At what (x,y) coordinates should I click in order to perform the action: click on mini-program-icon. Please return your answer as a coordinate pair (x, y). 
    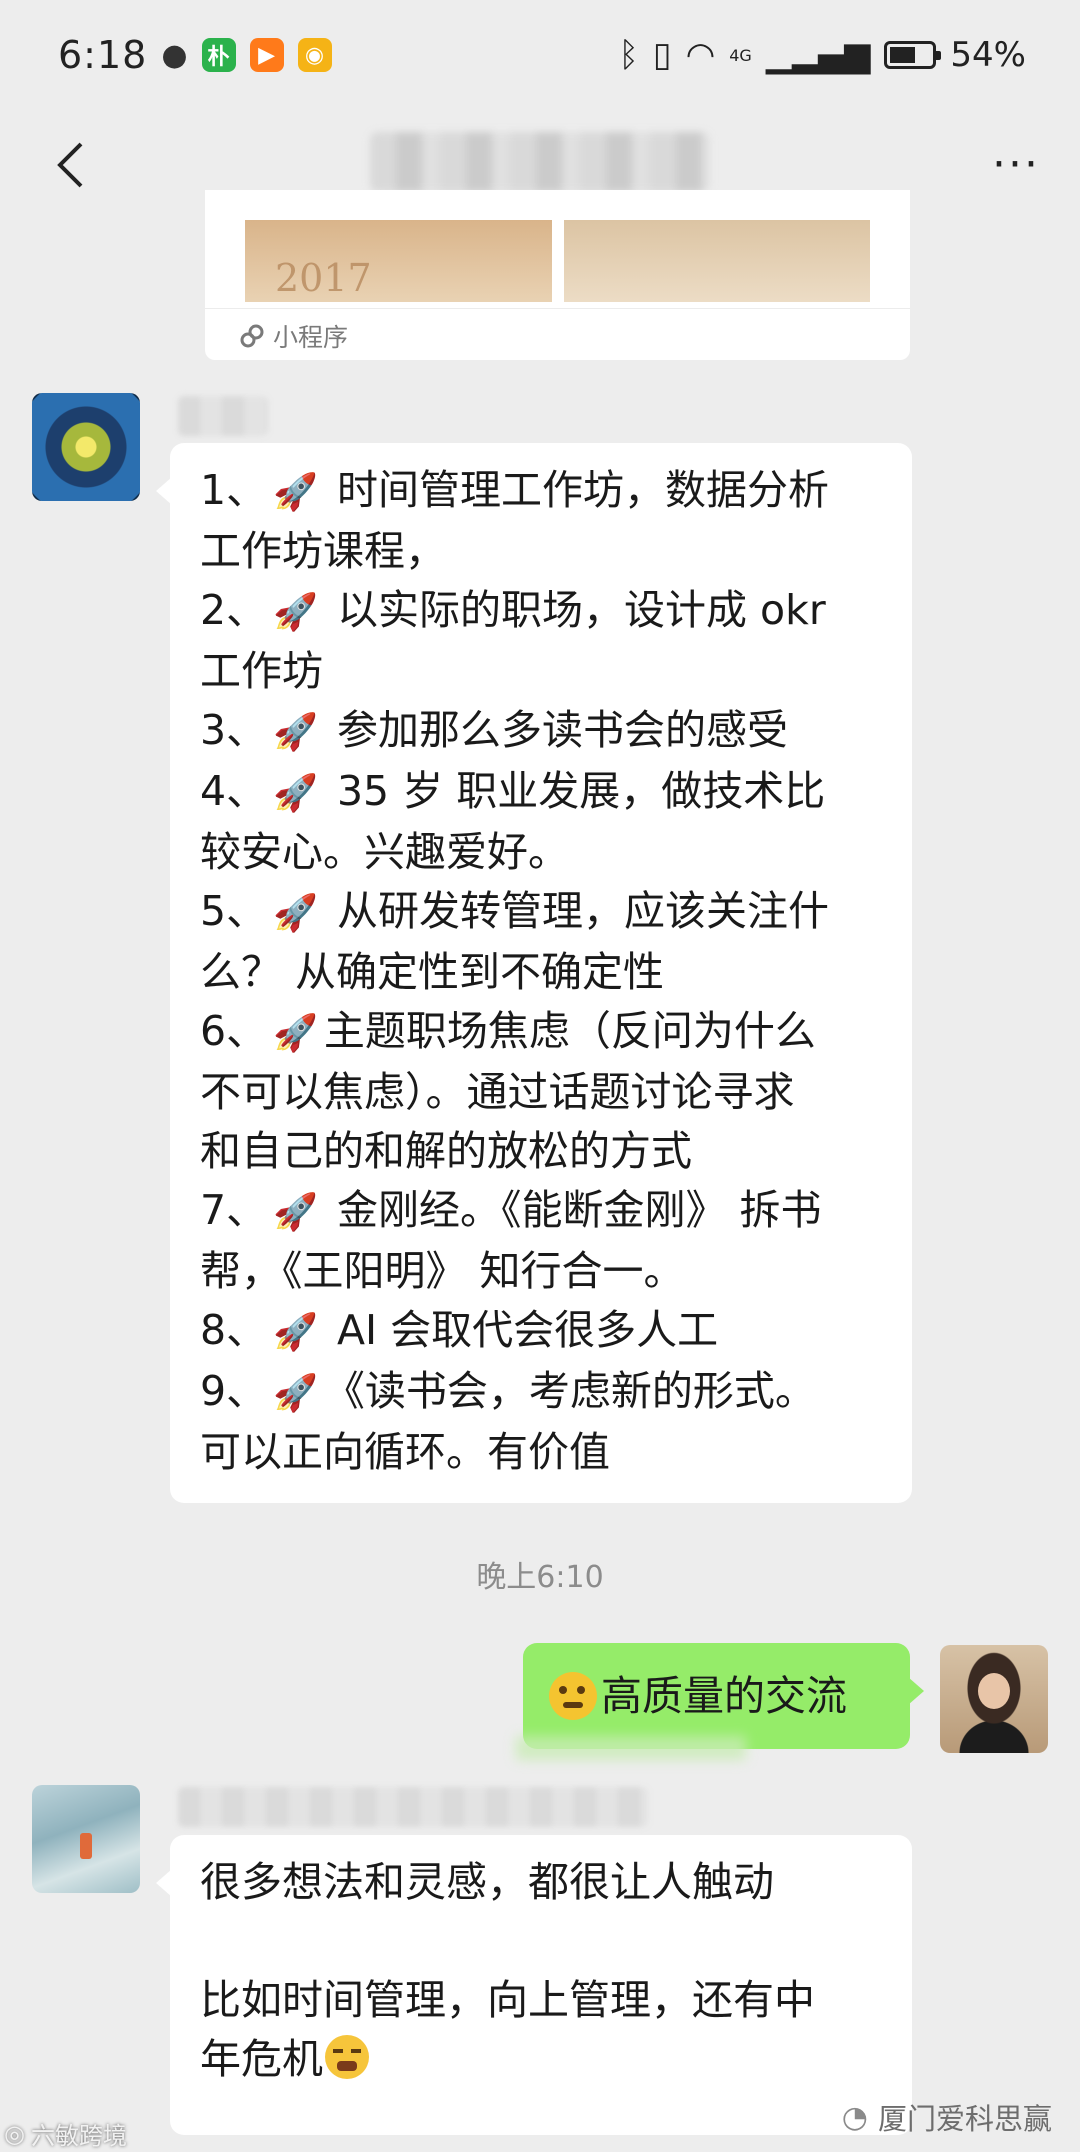
    Looking at the image, I should click on (252, 336).